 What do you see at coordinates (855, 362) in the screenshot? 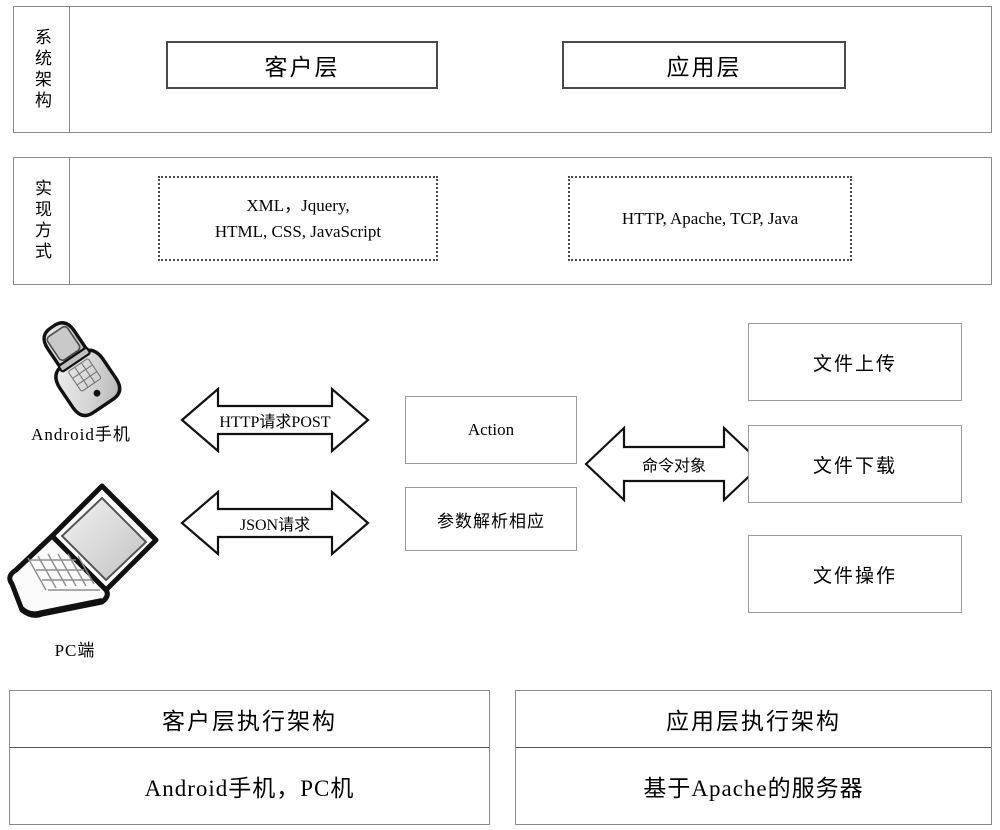
I see `file-upload-box: 文件上传` at bounding box center [855, 362].